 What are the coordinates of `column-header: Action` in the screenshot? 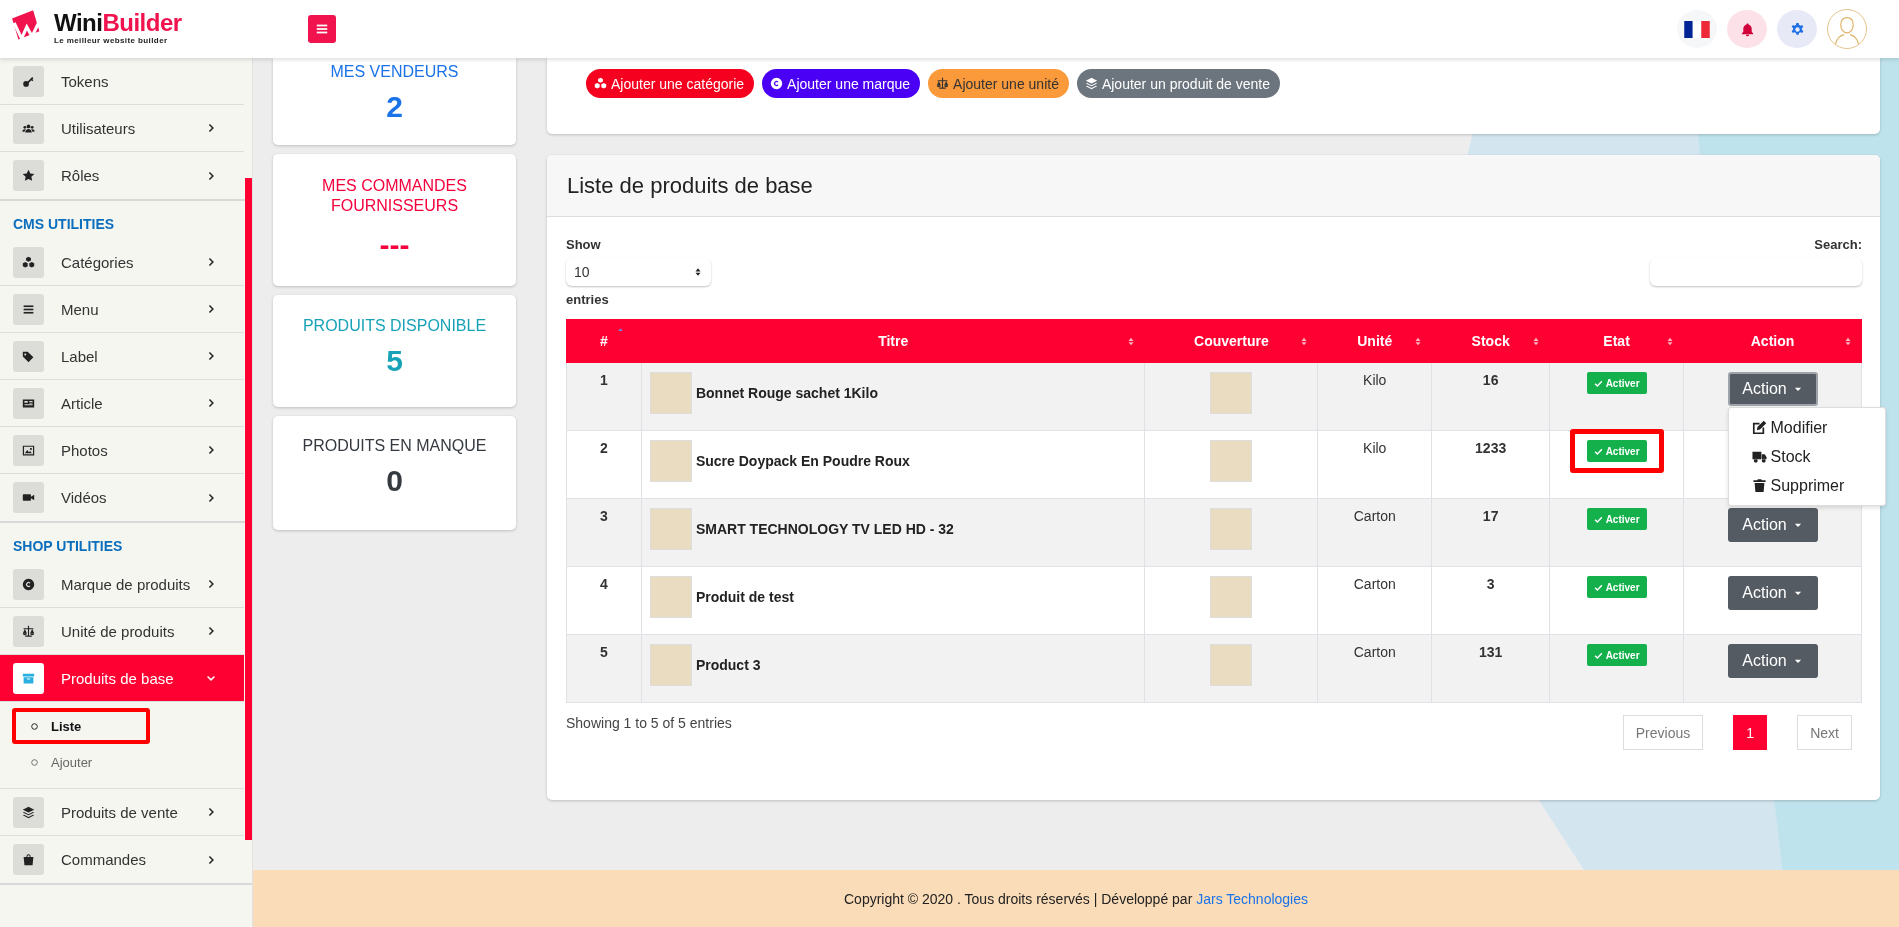 It's located at (1772, 341).